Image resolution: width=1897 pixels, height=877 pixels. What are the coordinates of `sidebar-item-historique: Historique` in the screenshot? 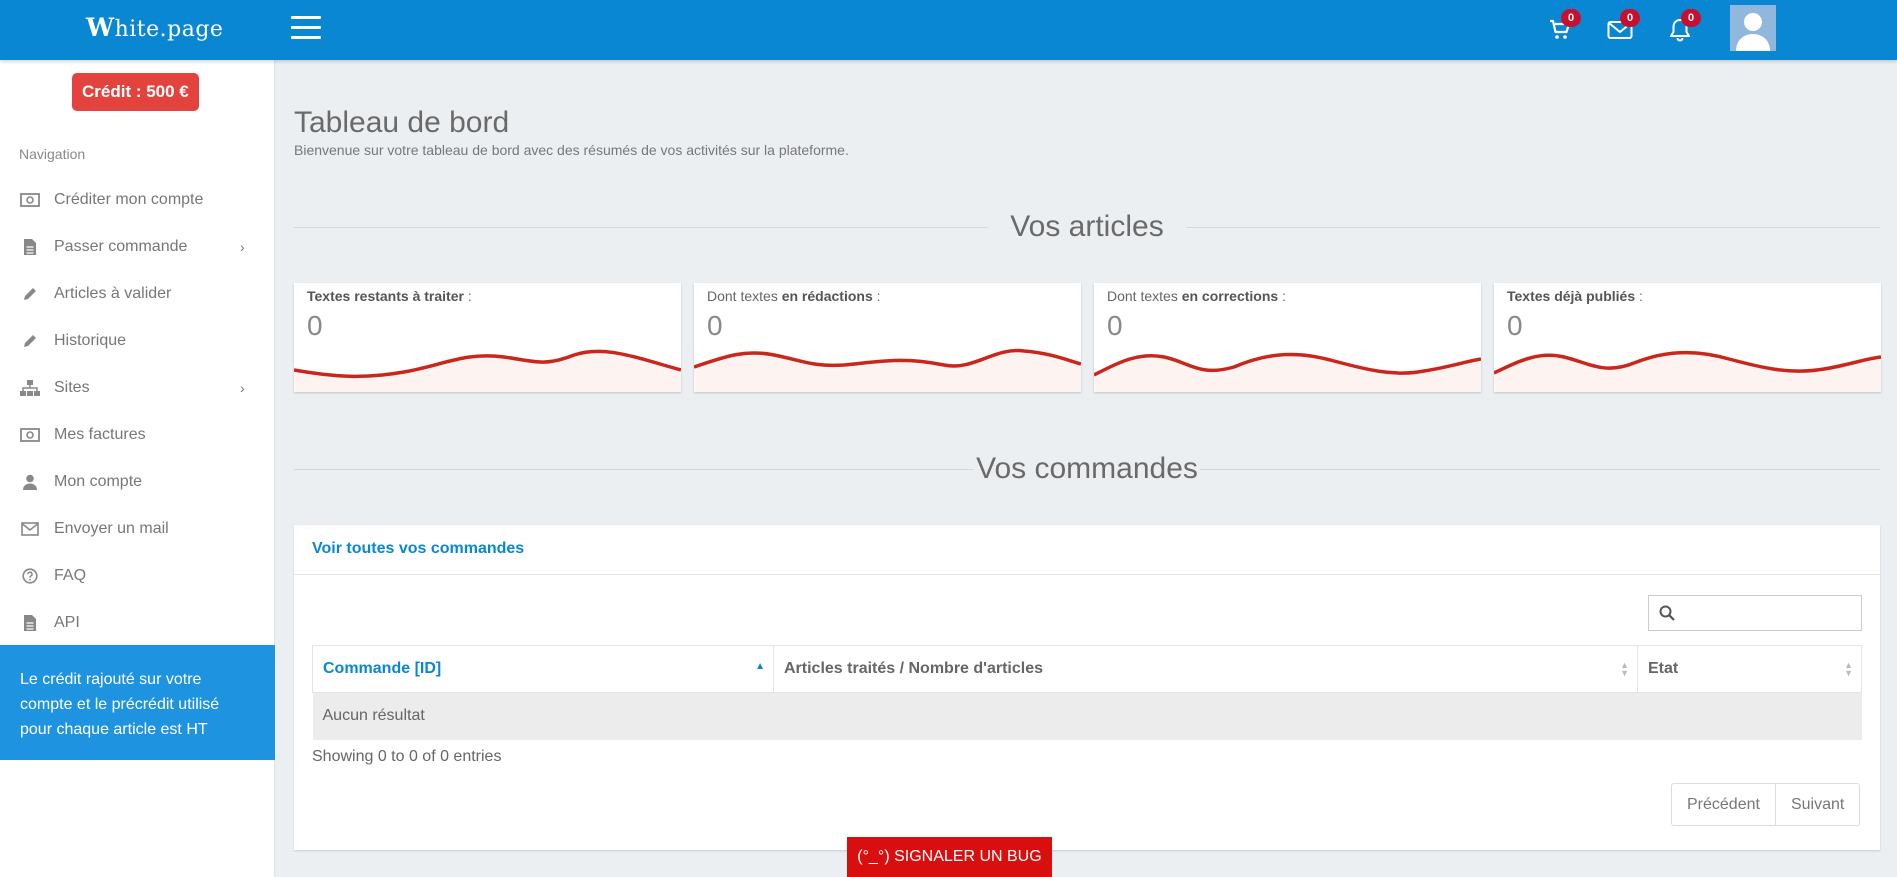 It's located at (137, 340).